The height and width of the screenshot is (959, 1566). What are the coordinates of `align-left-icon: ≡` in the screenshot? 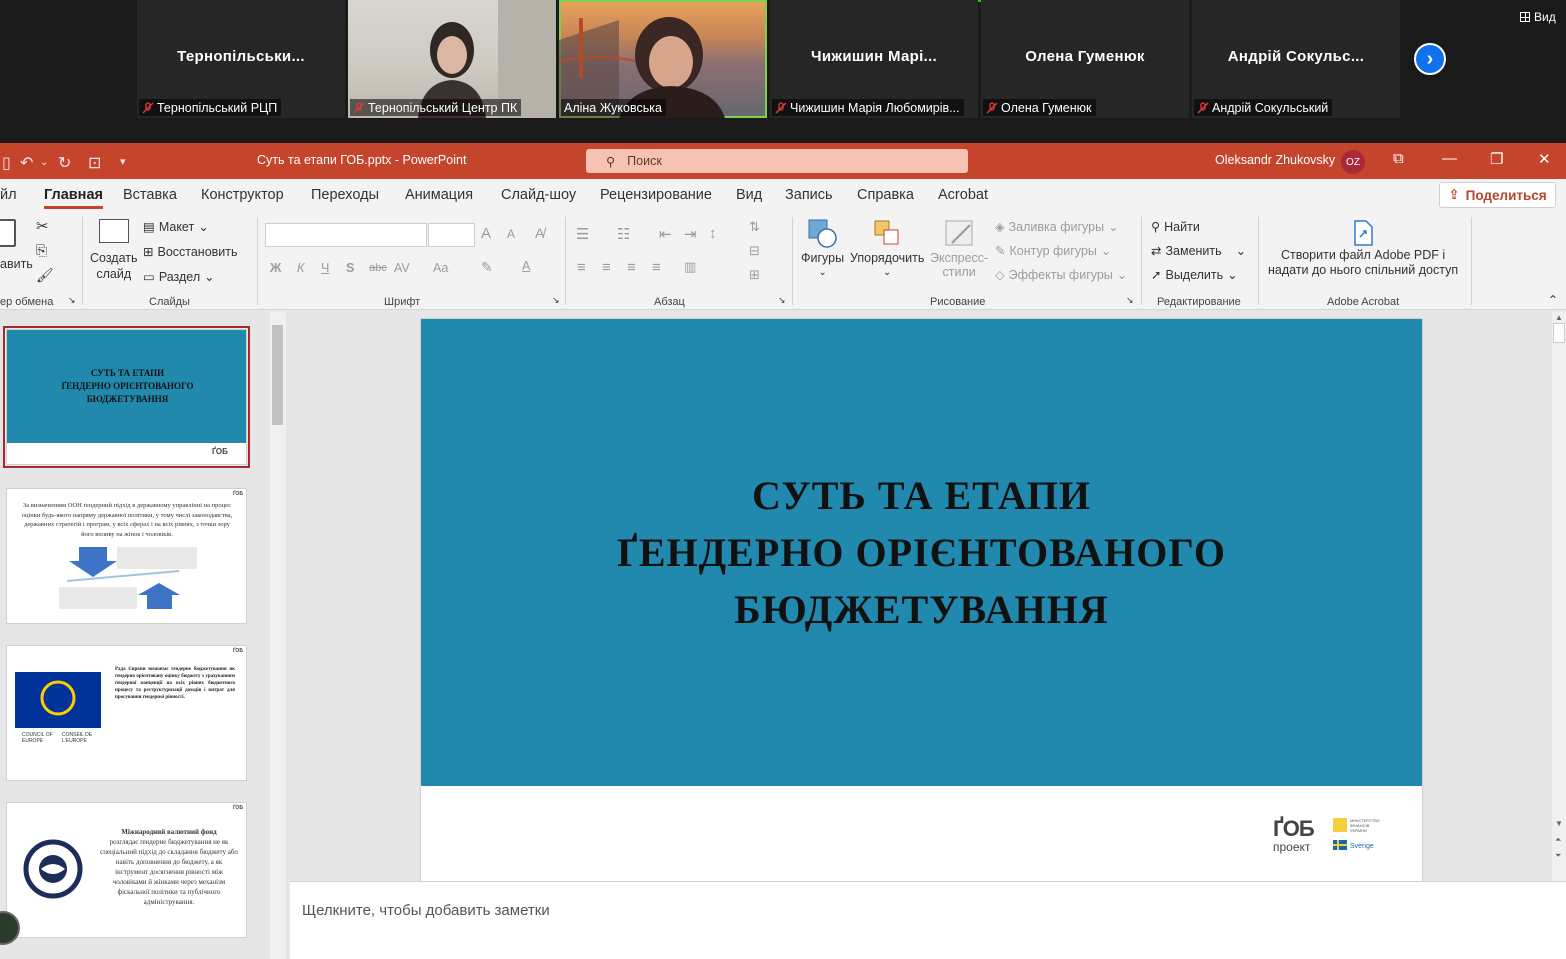 It's located at (581, 267).